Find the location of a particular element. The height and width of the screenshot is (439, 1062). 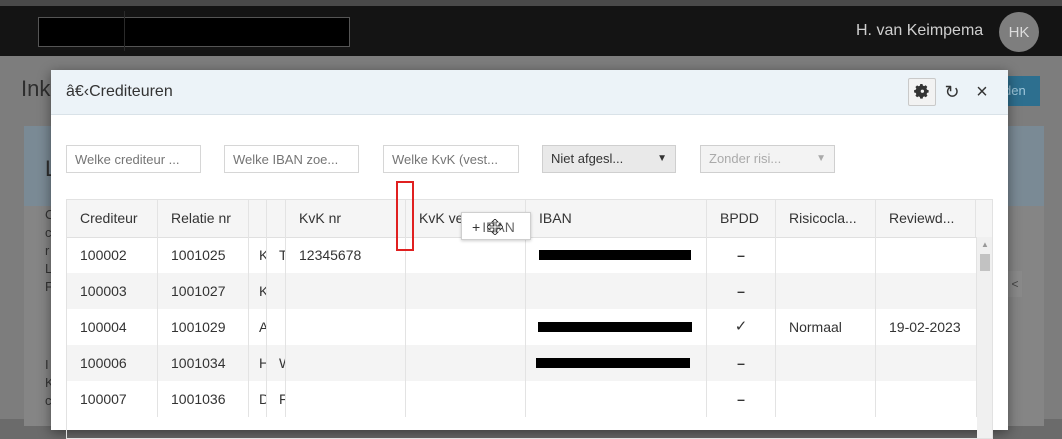

chevron-left-icon: < is located at coordinates (1015, 284).